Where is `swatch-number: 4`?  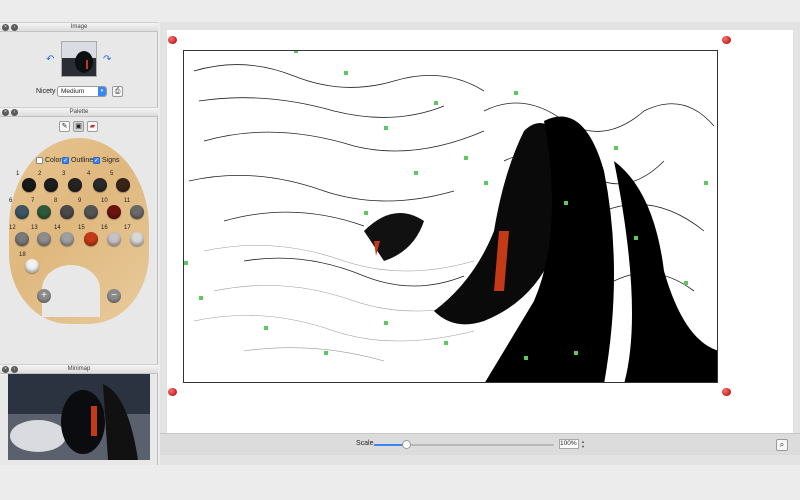 swatch-number: 4 is located at coordinates (89, 174).